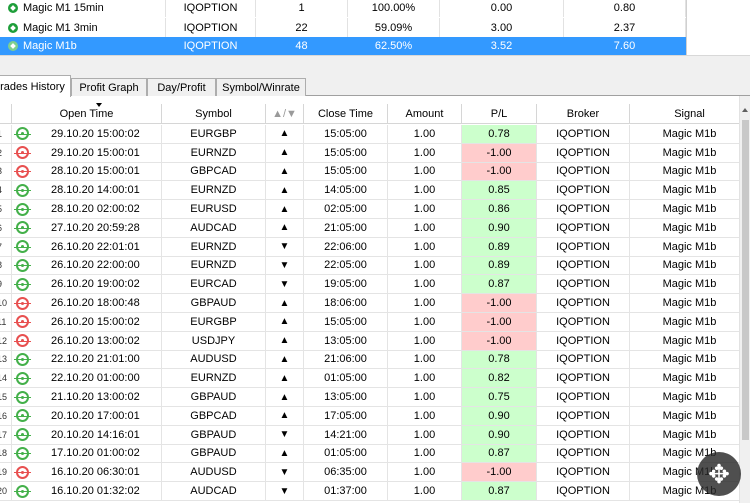  I want to click on vertical-scrollbar, so click(744, 299).